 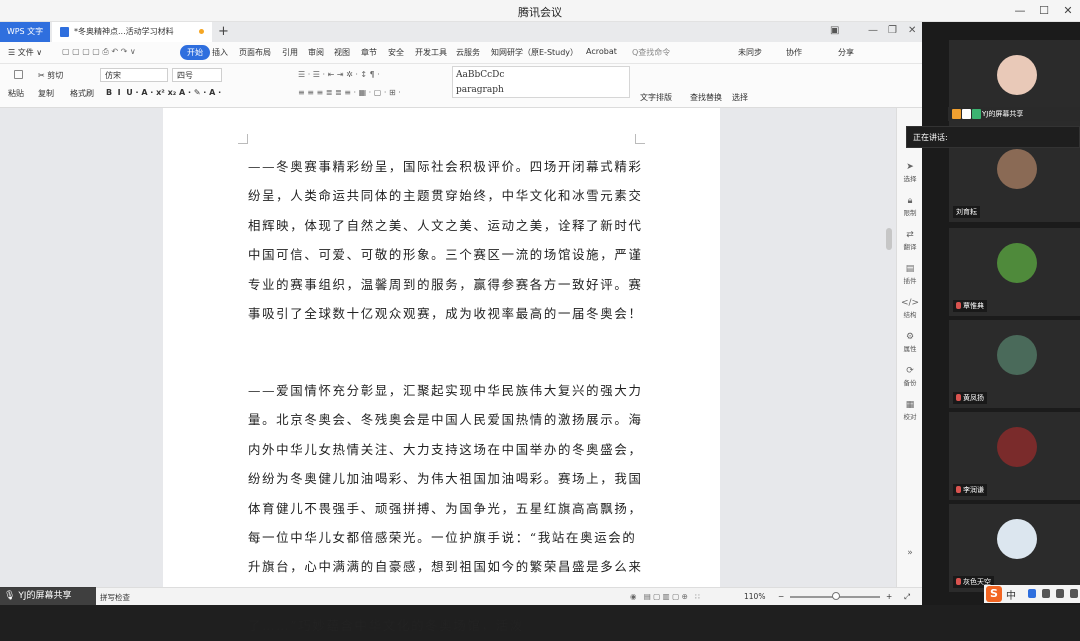 What do you see at coordinates (480, 75) in the screenshot?
I see `style-preview: AaBbCcDc` at bounding box center [480, 75].